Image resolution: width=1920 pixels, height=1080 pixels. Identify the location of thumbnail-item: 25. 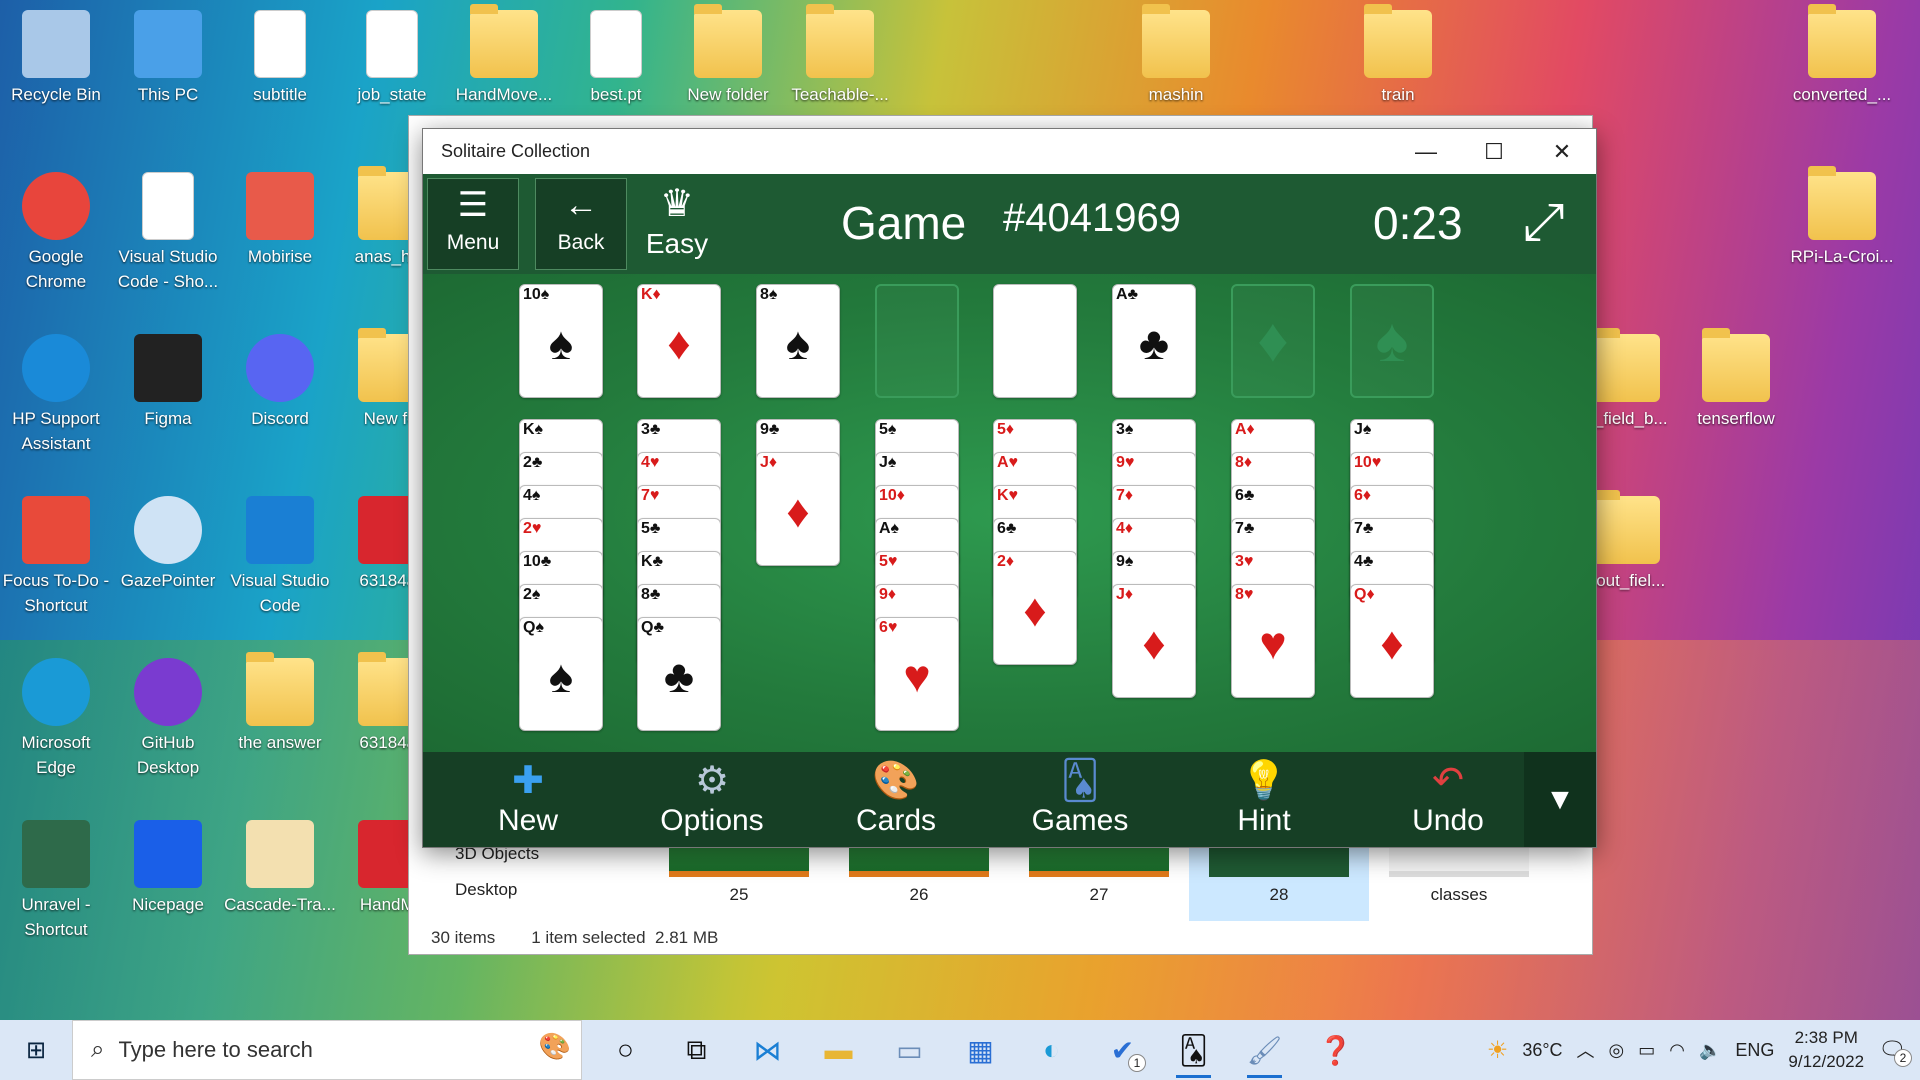
(739, 881).